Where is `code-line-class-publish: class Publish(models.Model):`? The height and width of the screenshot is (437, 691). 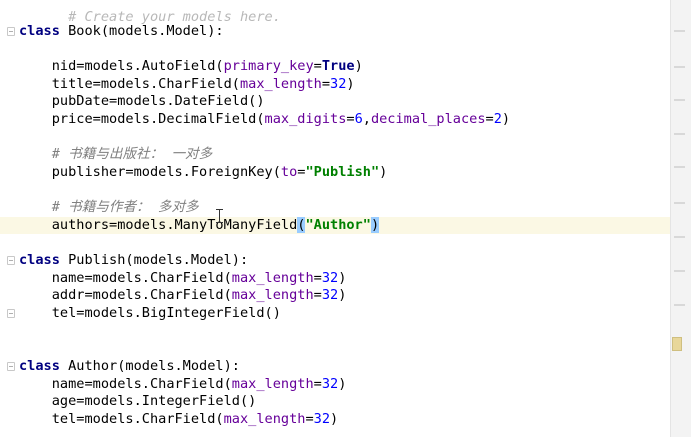
code-line-class-publish: class Publish(models.Model): is located at coordinates (133, 260).